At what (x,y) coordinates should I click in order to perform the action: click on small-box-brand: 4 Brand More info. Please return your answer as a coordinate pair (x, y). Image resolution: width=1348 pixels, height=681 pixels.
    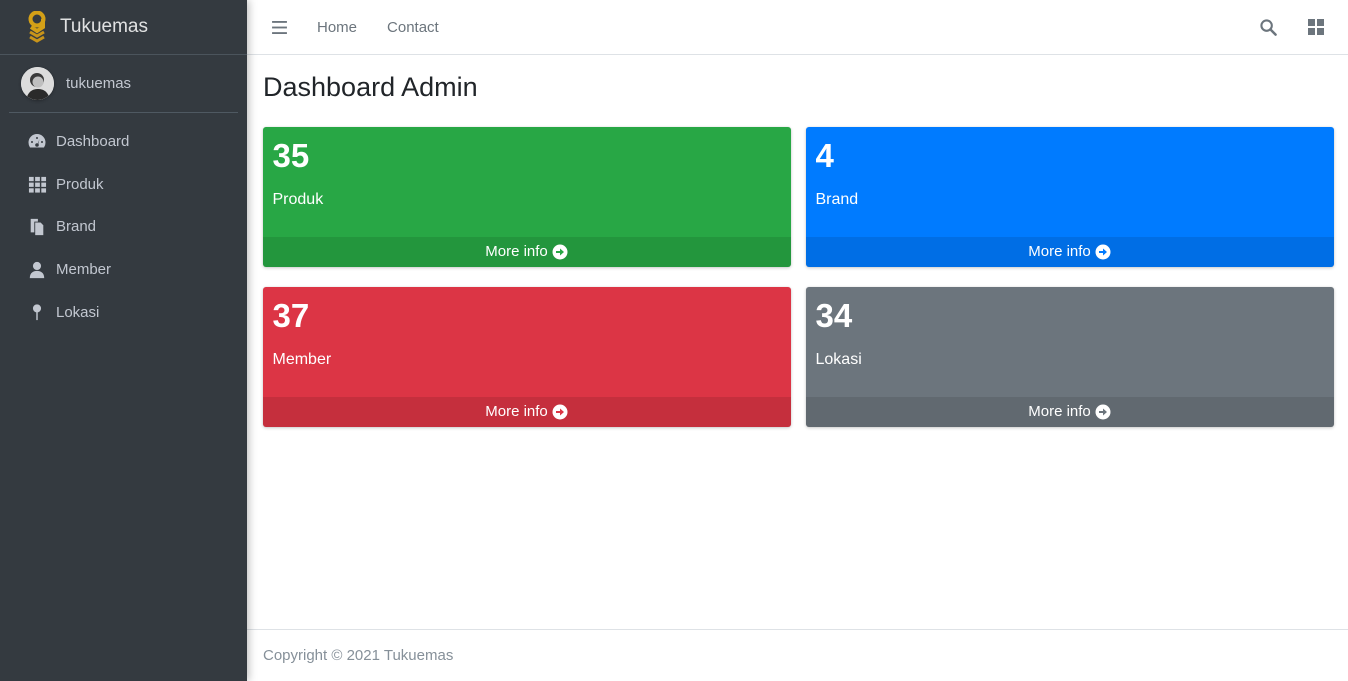
    Looking at the image, I should click on (1069, 196).